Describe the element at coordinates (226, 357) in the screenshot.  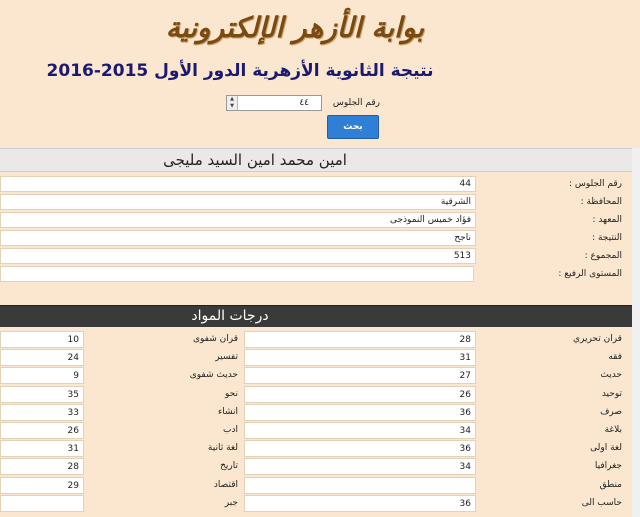
I see `subject-name: تفسير` at that location.